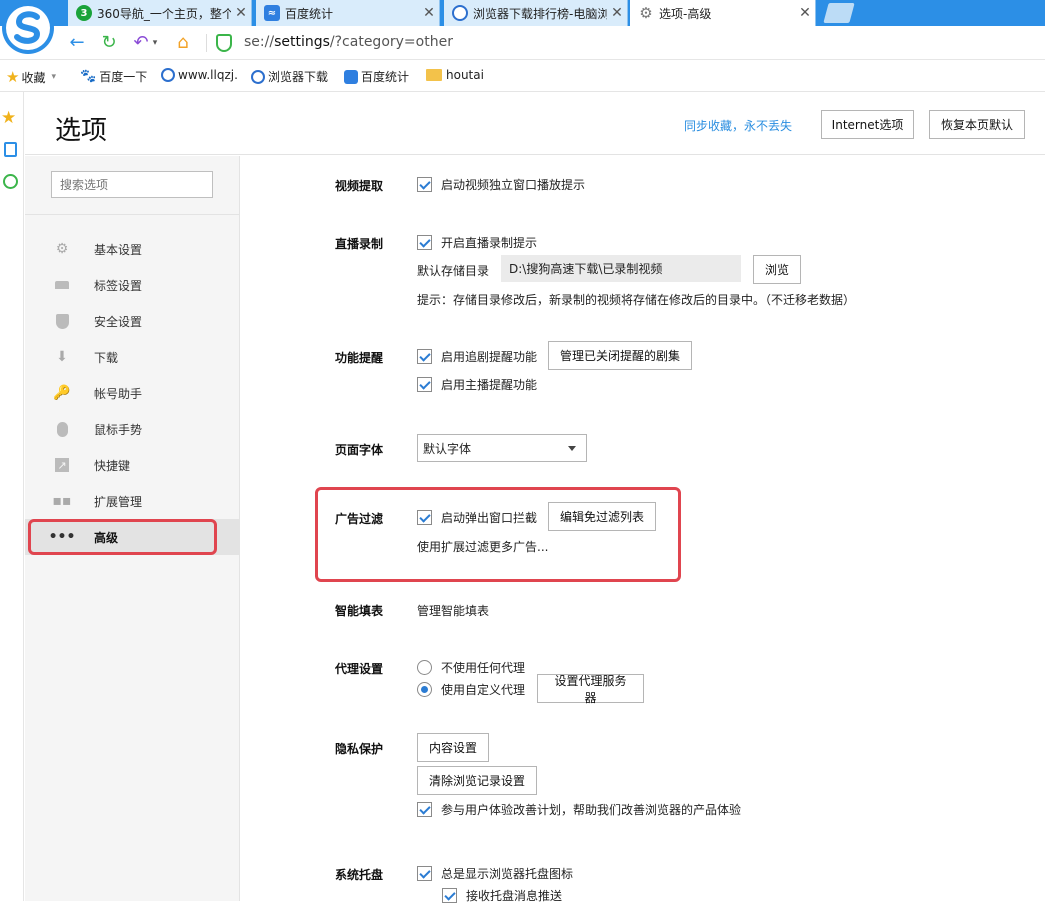 The width and height of the screenshot is (1045, 904). What do you see at coordinates (477, 242) in the screenshot?
I see `live-record-option: 开启直播录制提示` at bounding box center [477, 242].